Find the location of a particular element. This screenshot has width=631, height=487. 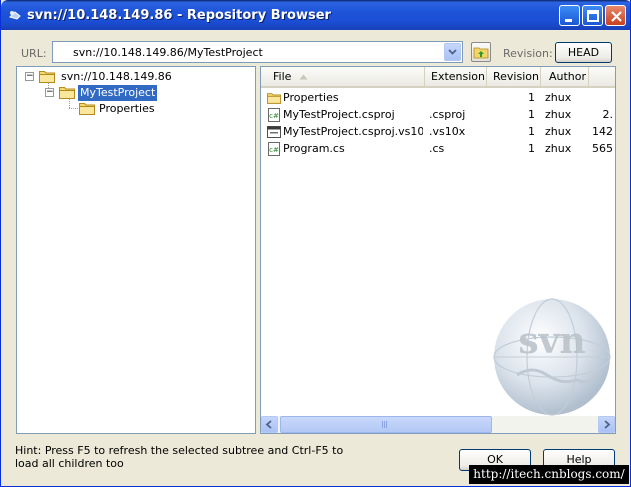

folder-open-icon is located at coordinates (67, 93).